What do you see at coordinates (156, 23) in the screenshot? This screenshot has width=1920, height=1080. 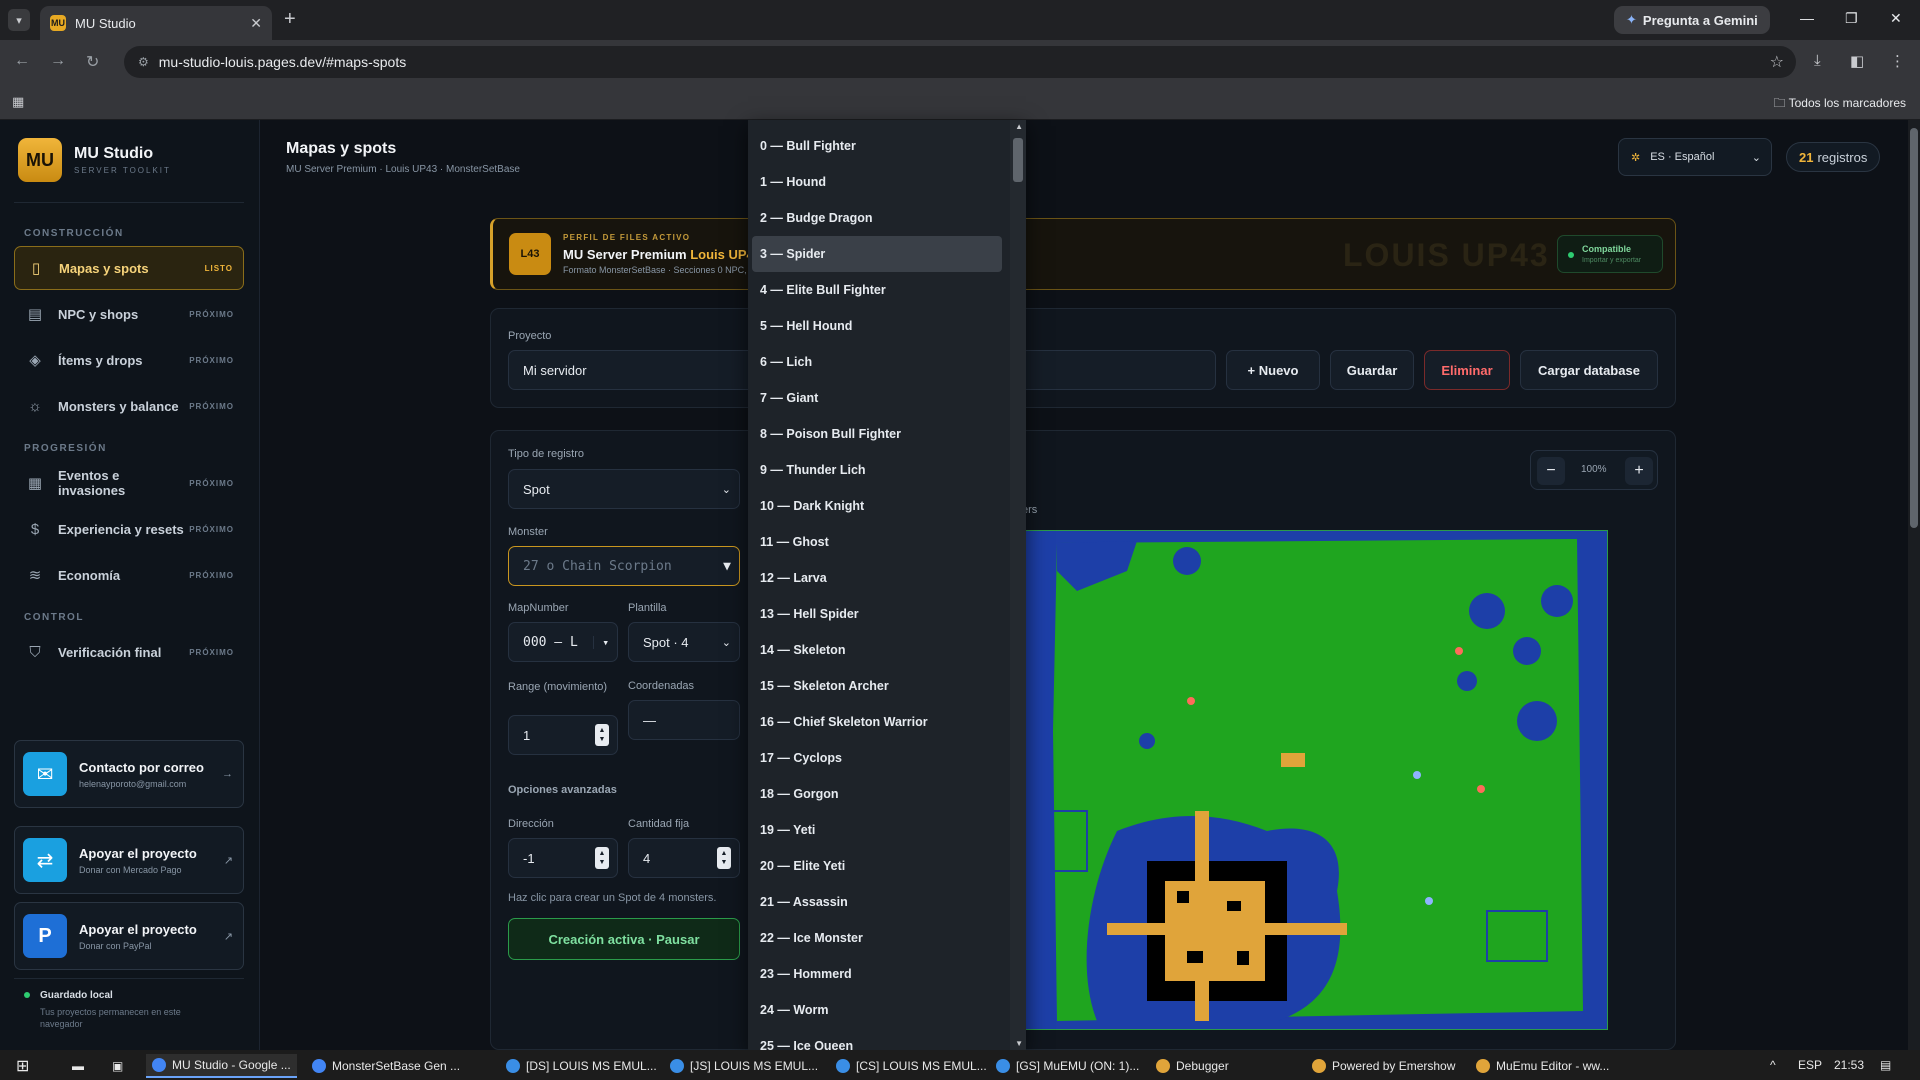 I see `browser-tab: MU MU Studio ✕` at bounding box center [156, 23].